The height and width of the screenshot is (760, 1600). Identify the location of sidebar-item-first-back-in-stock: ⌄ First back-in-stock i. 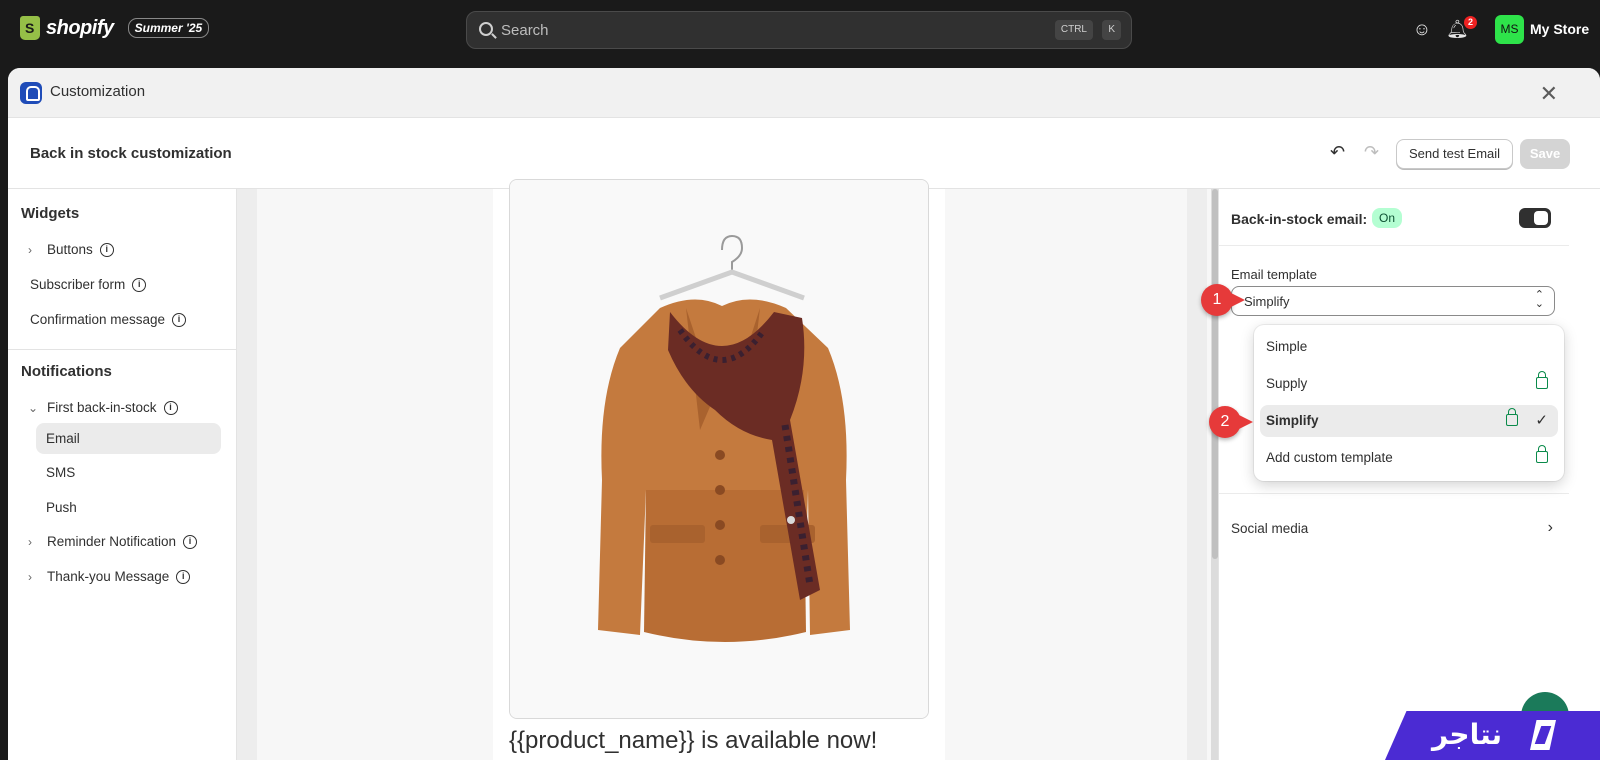
(103, 407).